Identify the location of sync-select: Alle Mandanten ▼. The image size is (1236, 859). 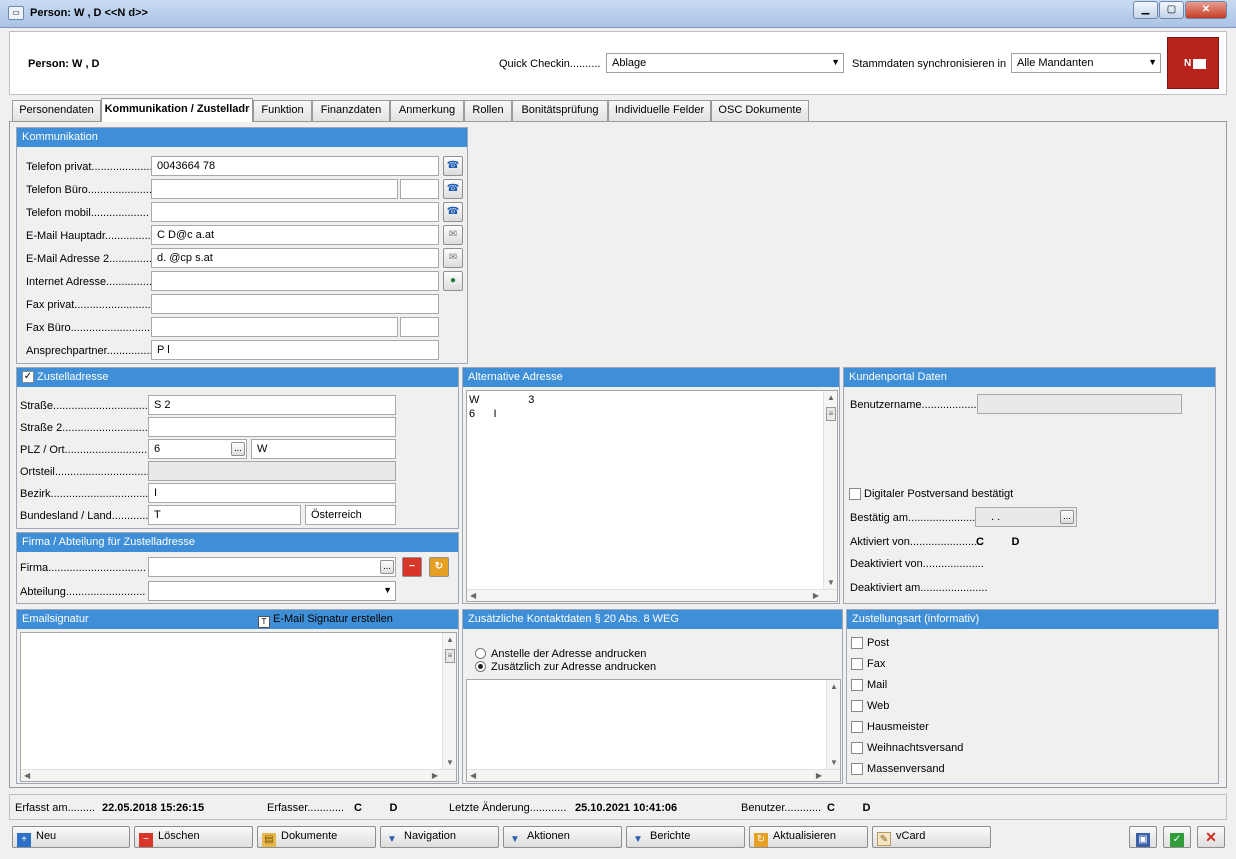
(1086, 63).